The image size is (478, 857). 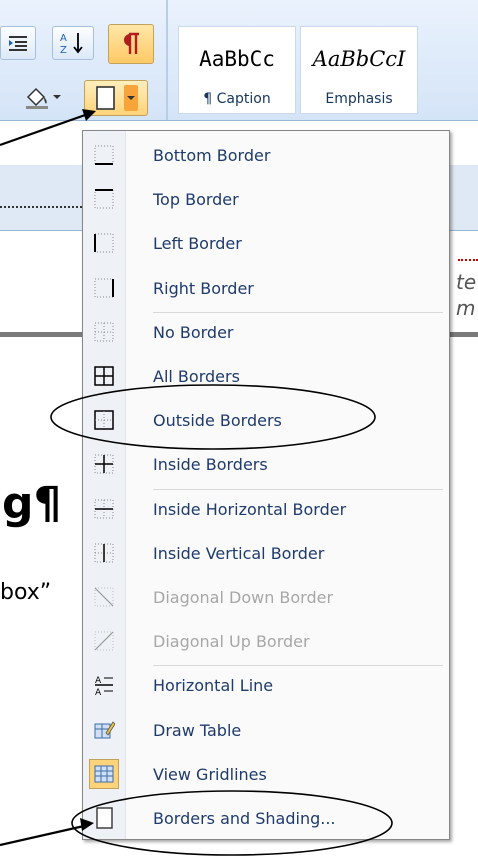 I want to click on left-border-icon, so click(x=104, y=243).